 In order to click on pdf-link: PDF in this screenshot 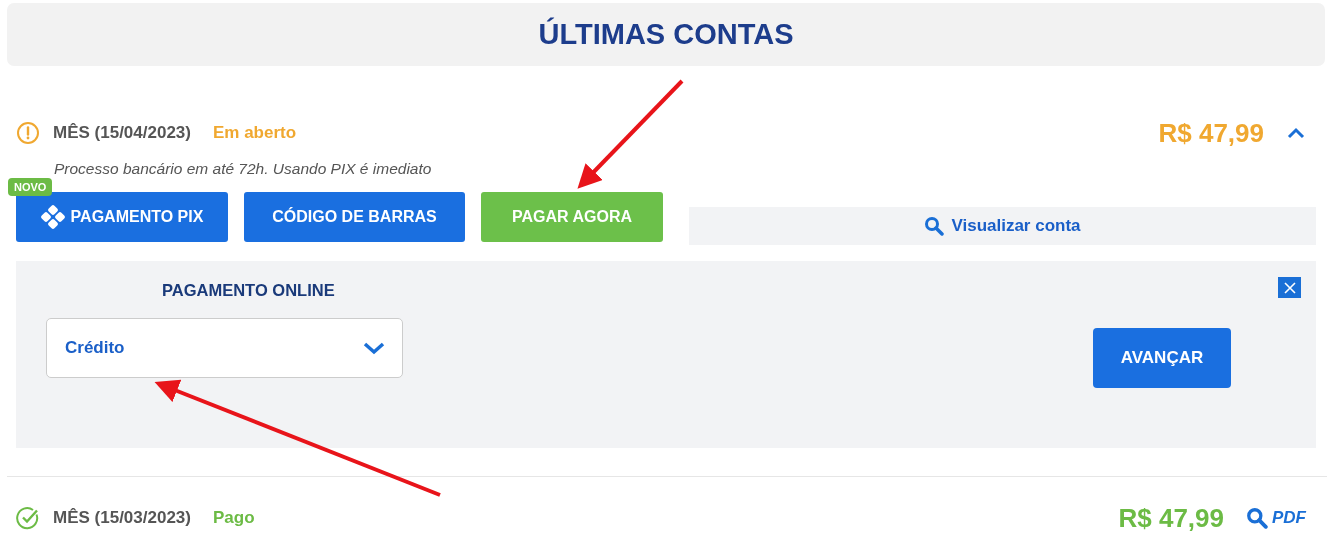, I will do `click(1276, 518)`.